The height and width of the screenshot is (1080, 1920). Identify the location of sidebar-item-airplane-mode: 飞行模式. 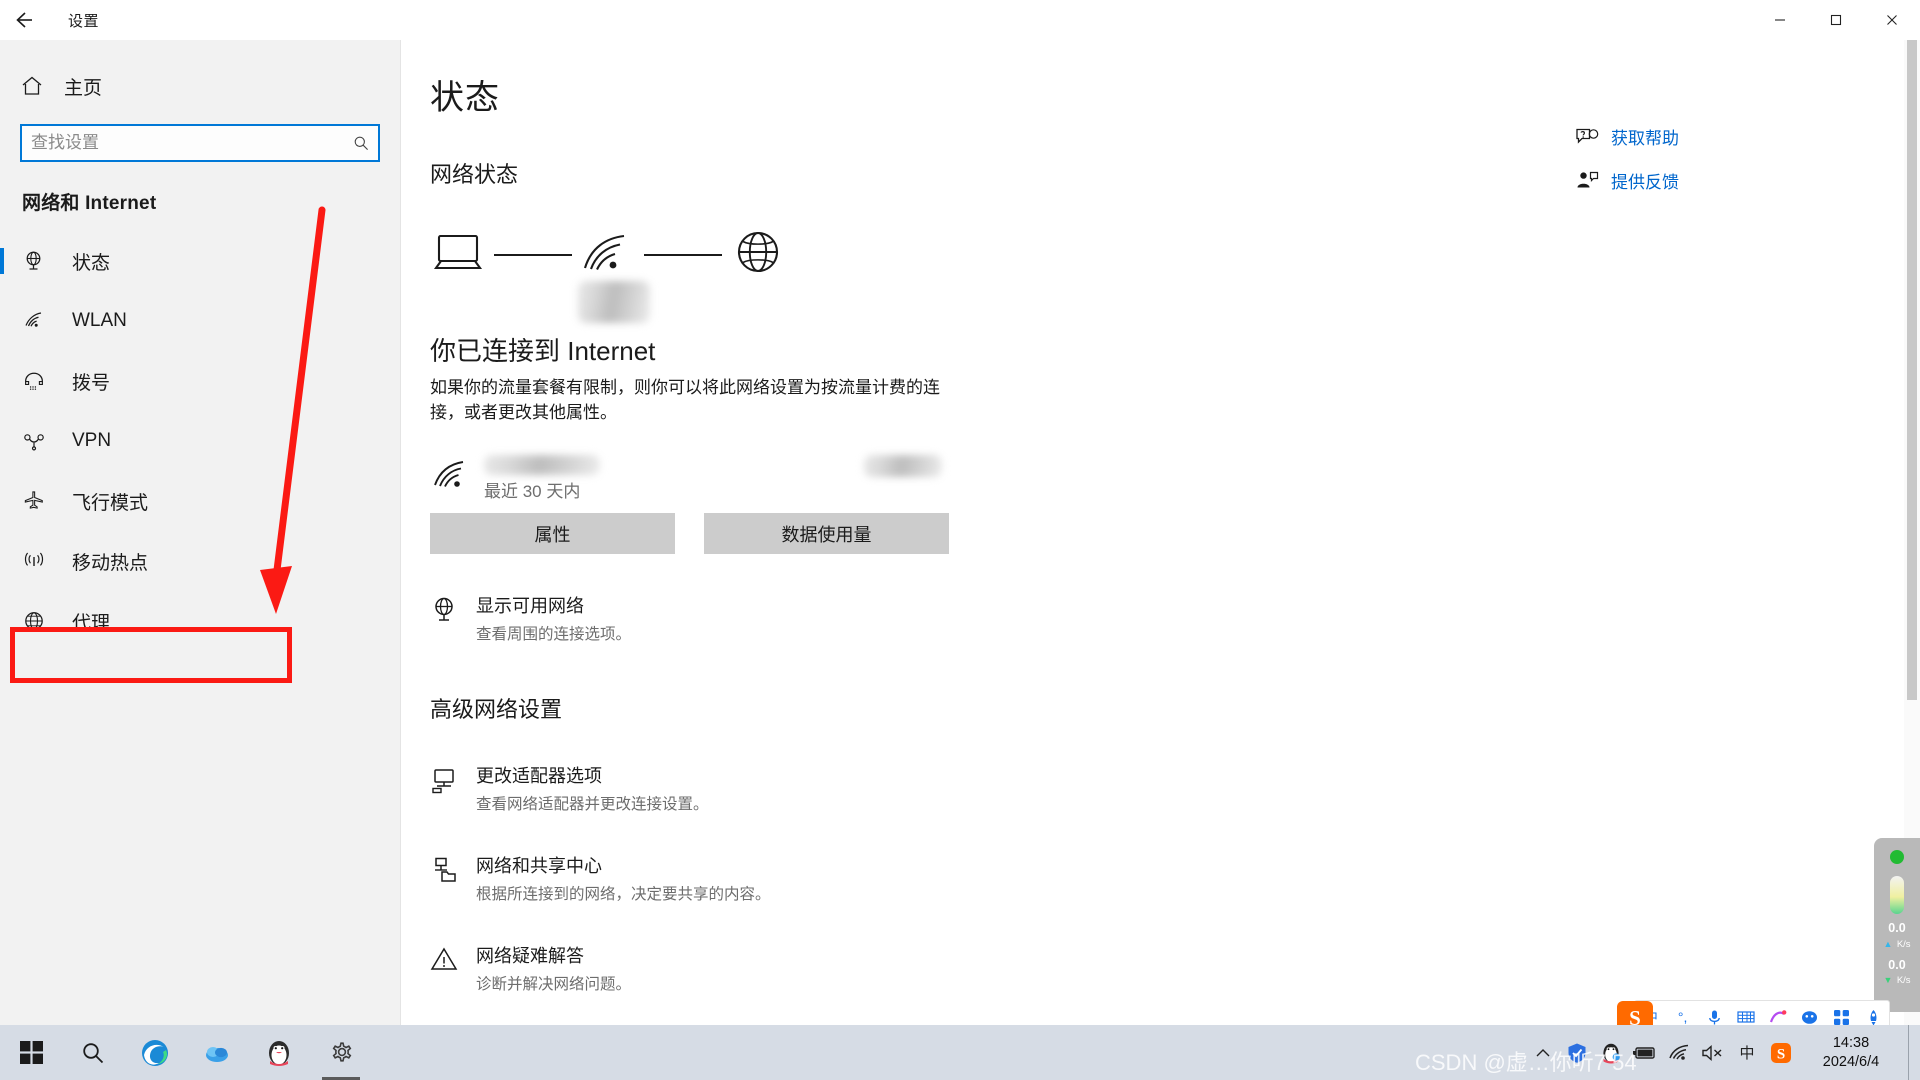
(200, 501).